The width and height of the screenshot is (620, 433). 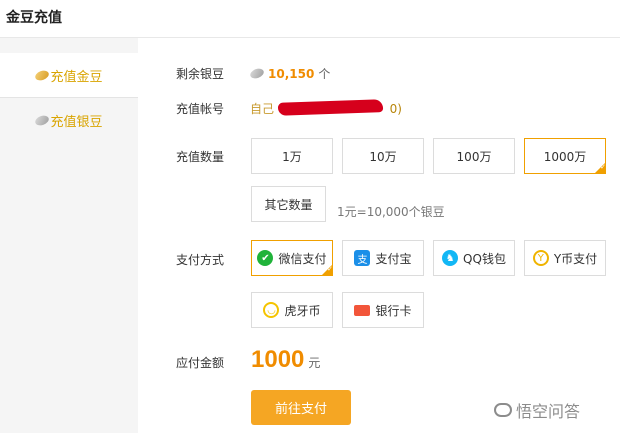 I want to click on pay-method-label: 微信支付, so click(x=302, y=258).